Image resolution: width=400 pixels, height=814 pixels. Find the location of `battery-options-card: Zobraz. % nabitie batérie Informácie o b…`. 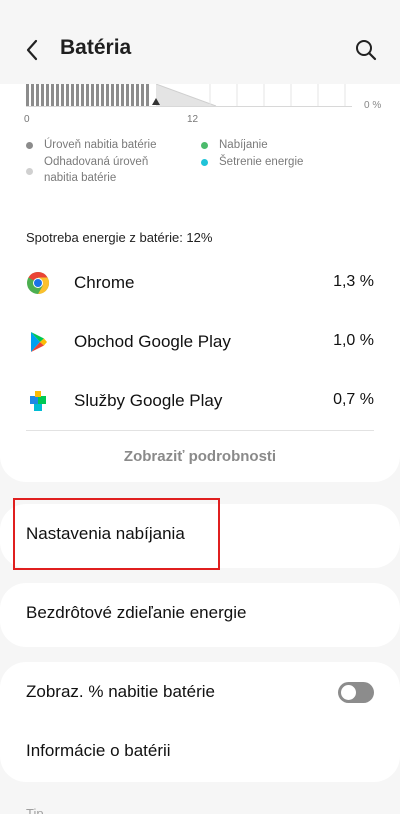

battery-options-card: Zobraz. % nabitie batérie Informácie o b… is located at coordinates (200, 722).